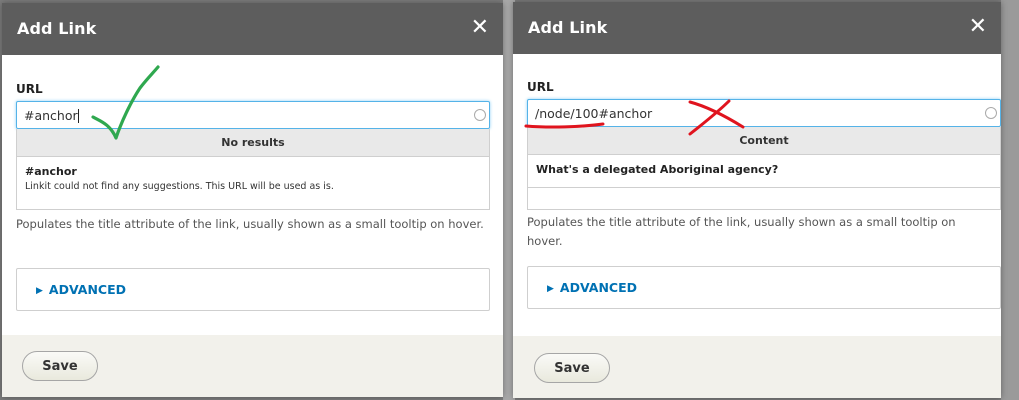 The image size is (1019, 400). What do you see at coordinates (1010, 200) in the screenshot?
I see `background-page-edge` at bounding box center [1010, 200].